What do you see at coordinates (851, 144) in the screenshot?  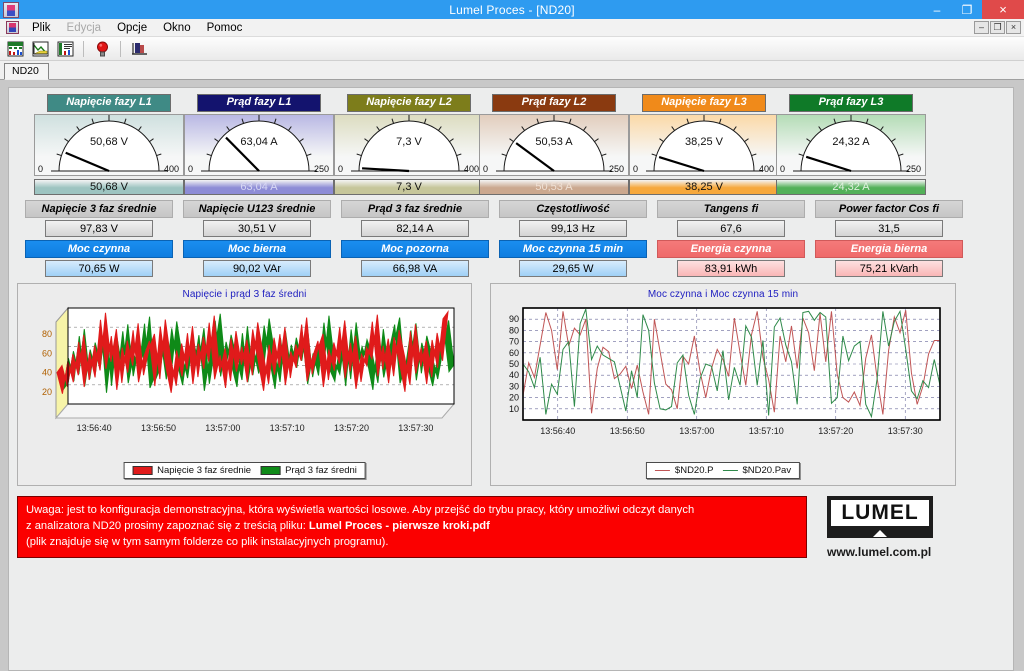 I see `gauge-current-l3: Prąd fazy L3 24,32 A 0 250 24,32 A` at bounding box center [851, 144].